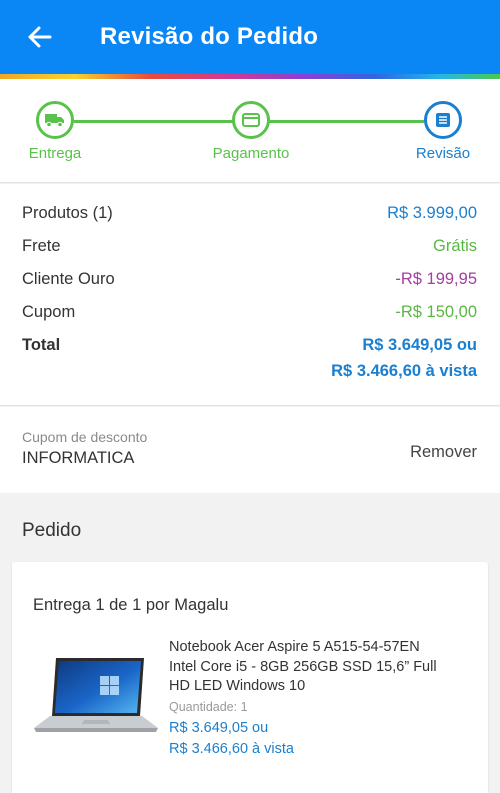 This screenshot has height=793, width=500. I want to click on credit-card-icon, so click(251, 120).